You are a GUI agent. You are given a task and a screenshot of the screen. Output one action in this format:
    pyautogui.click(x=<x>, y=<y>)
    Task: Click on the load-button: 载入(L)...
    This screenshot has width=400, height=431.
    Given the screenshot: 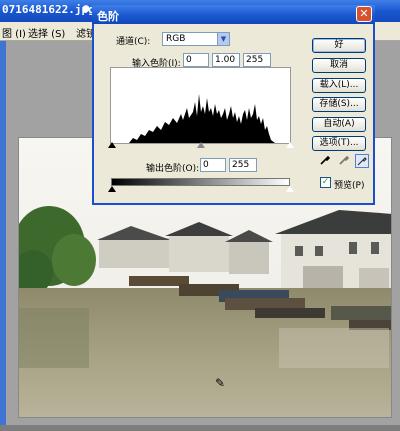 What is the action you would take?
    pyautogui.click(x=339, y=85)
    